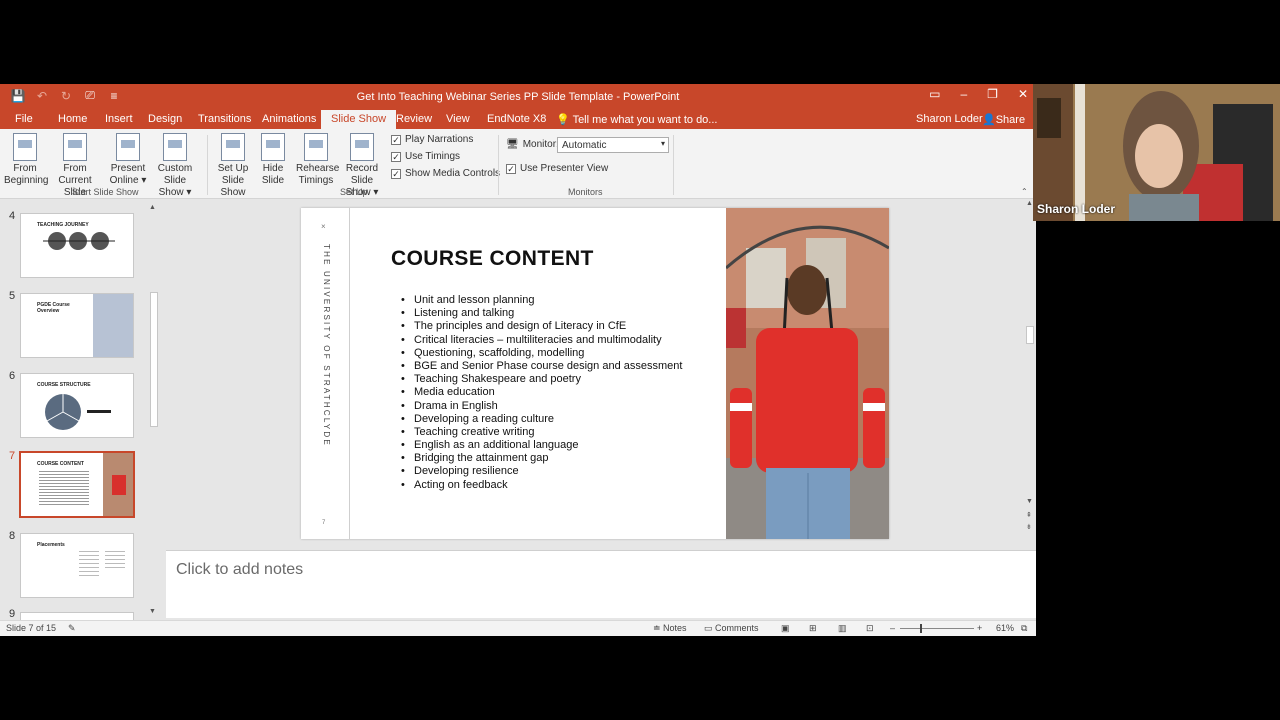 The image size is (1280, 720). Describe the element at coordinates (119, 119) in the screenshot. I see `tab-insert: Insert` at that location.